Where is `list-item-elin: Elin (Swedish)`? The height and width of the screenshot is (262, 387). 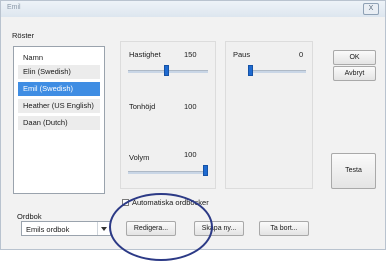 list-item-elin: Elin (Swedish) is located at coordinates (59, 72).